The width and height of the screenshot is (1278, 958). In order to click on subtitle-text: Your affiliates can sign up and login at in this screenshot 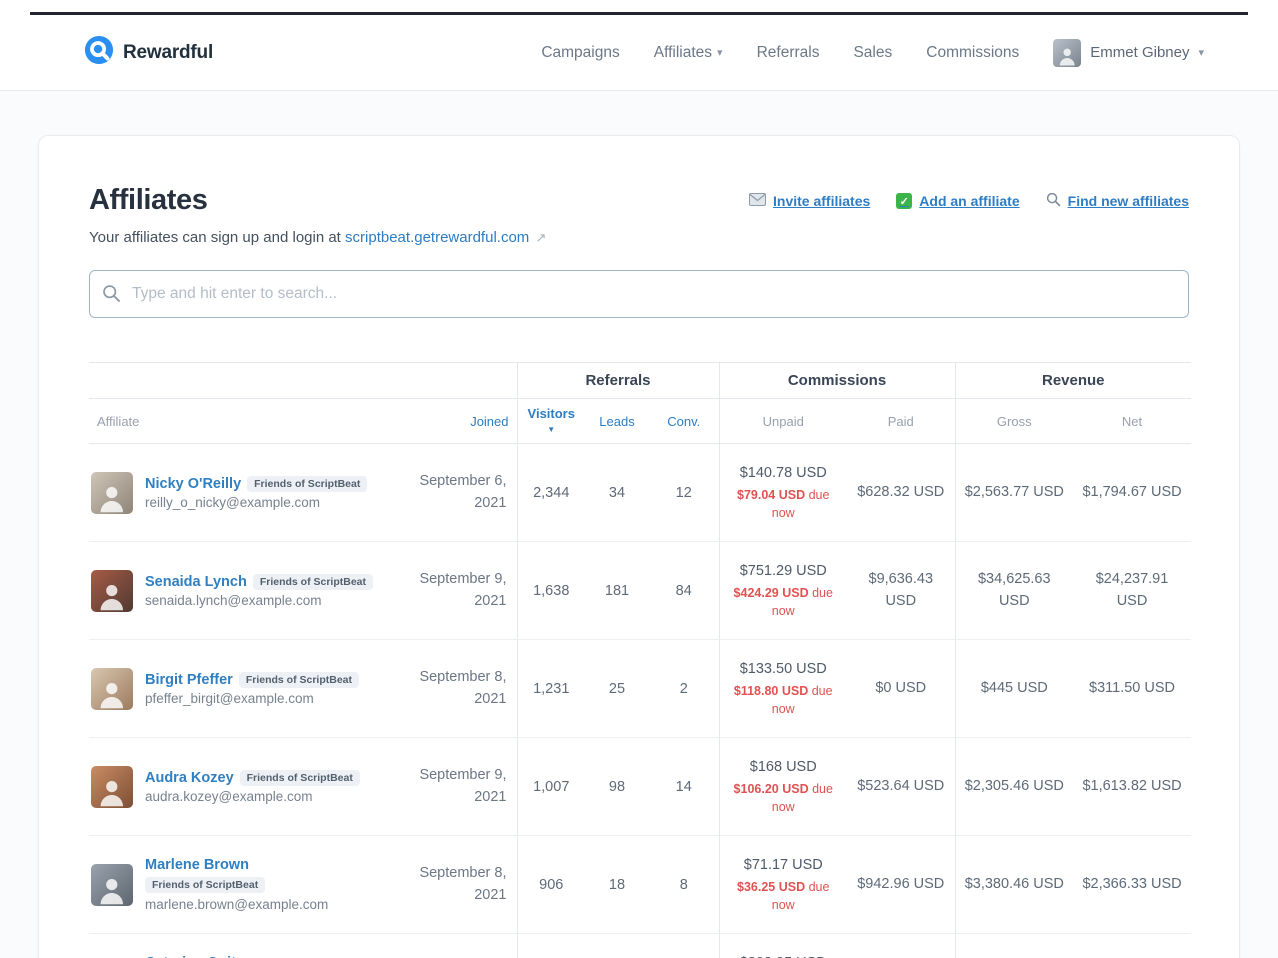, I will do `click(215, 237)`.